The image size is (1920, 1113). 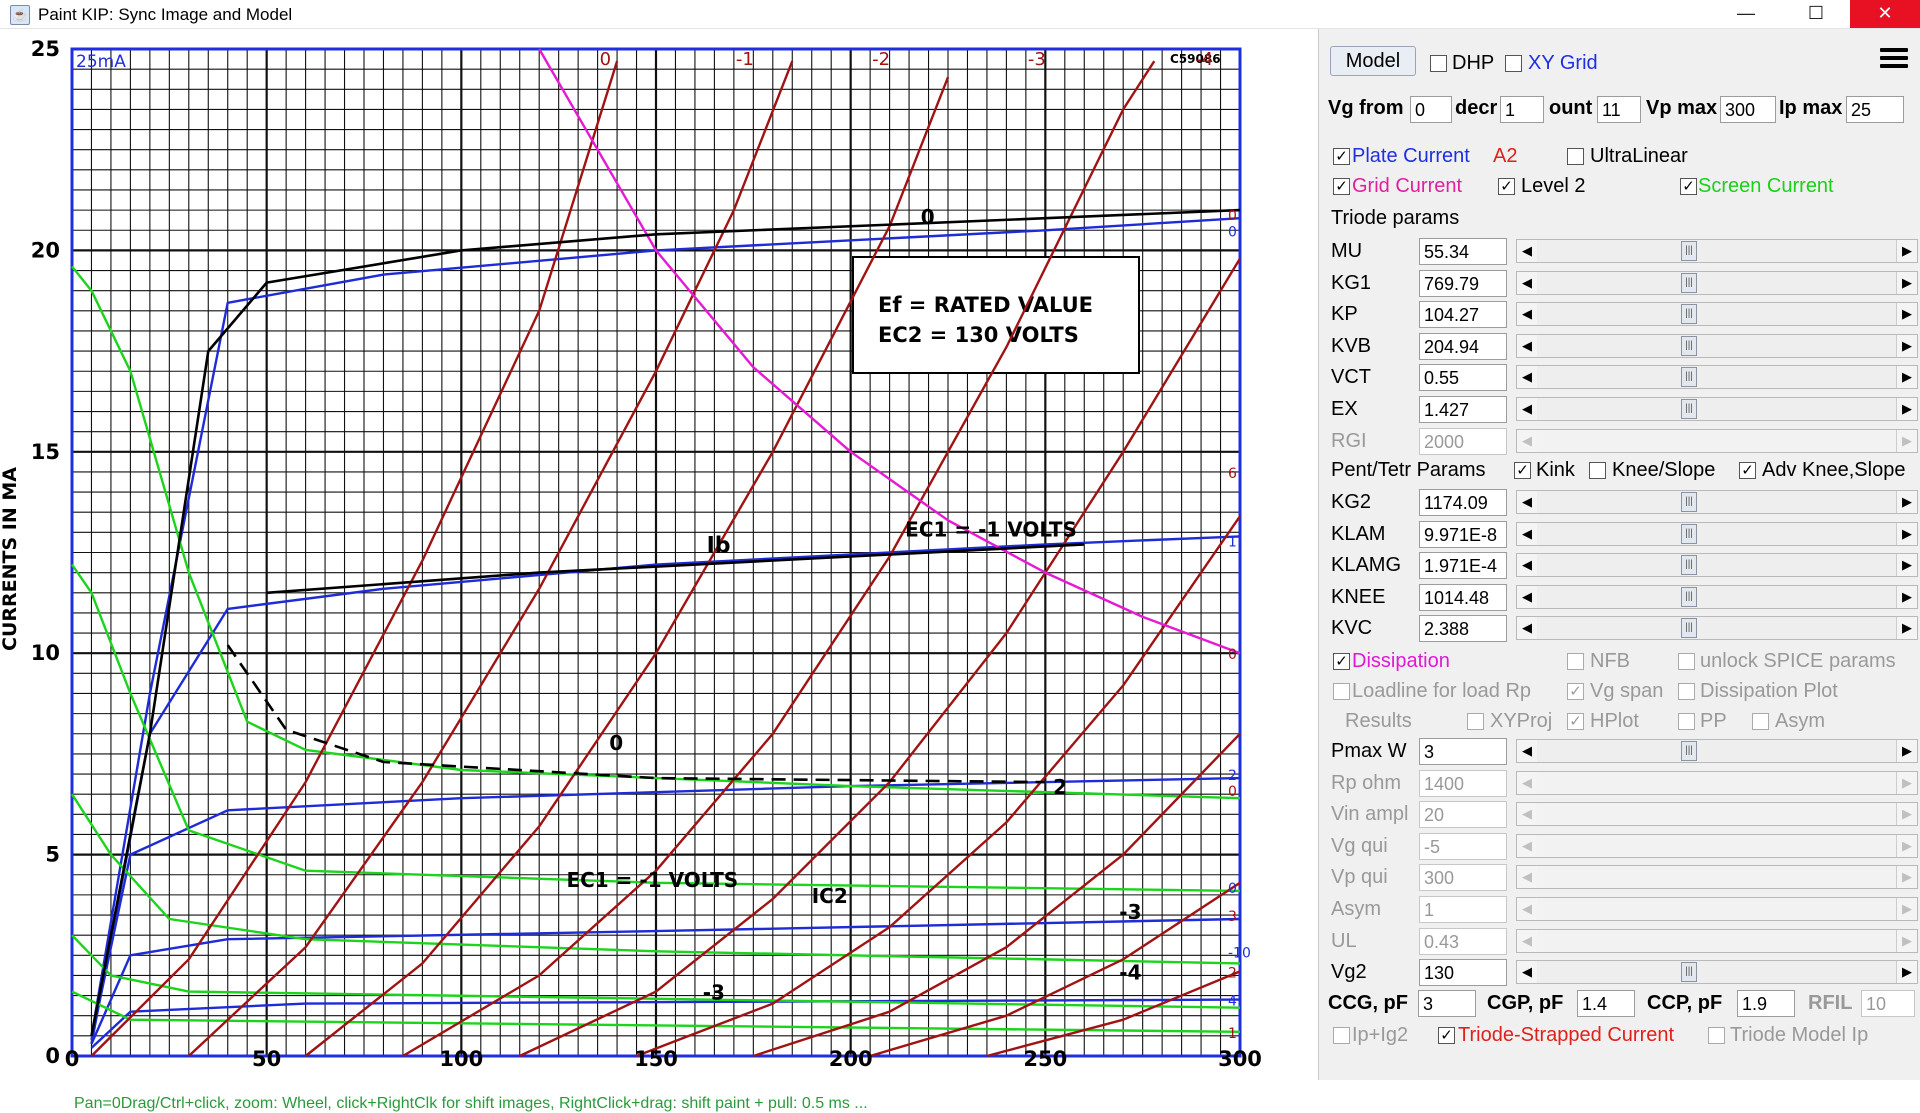 I want to click on rp-ohm-slider-track, so click(x=1717, y=782).